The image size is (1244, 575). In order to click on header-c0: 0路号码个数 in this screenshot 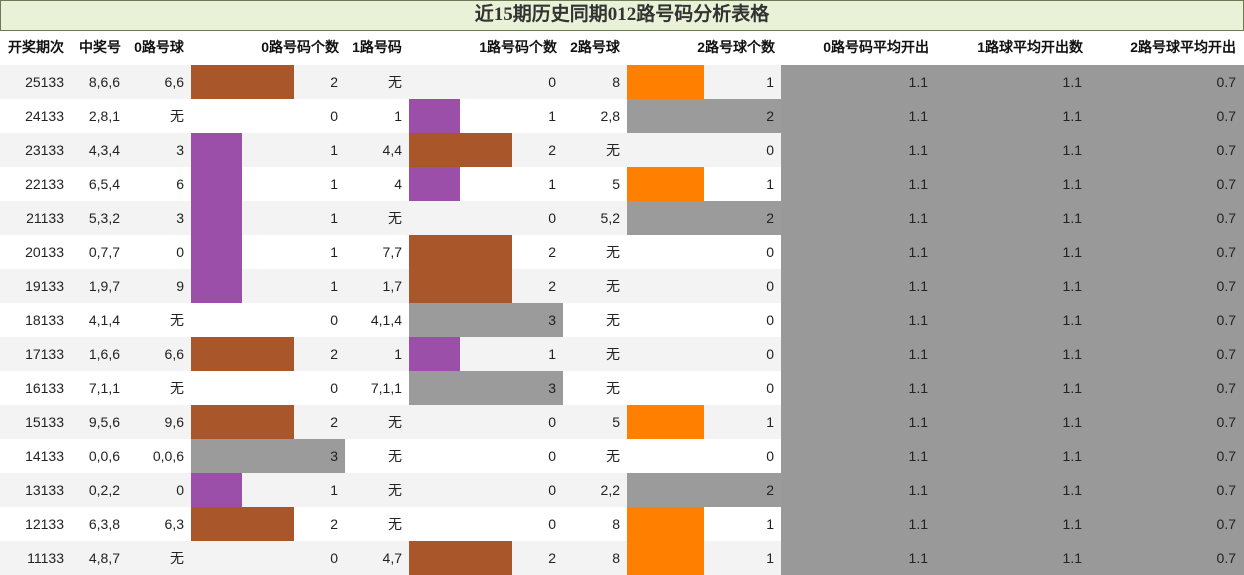, I will do `click(300, 47)`.